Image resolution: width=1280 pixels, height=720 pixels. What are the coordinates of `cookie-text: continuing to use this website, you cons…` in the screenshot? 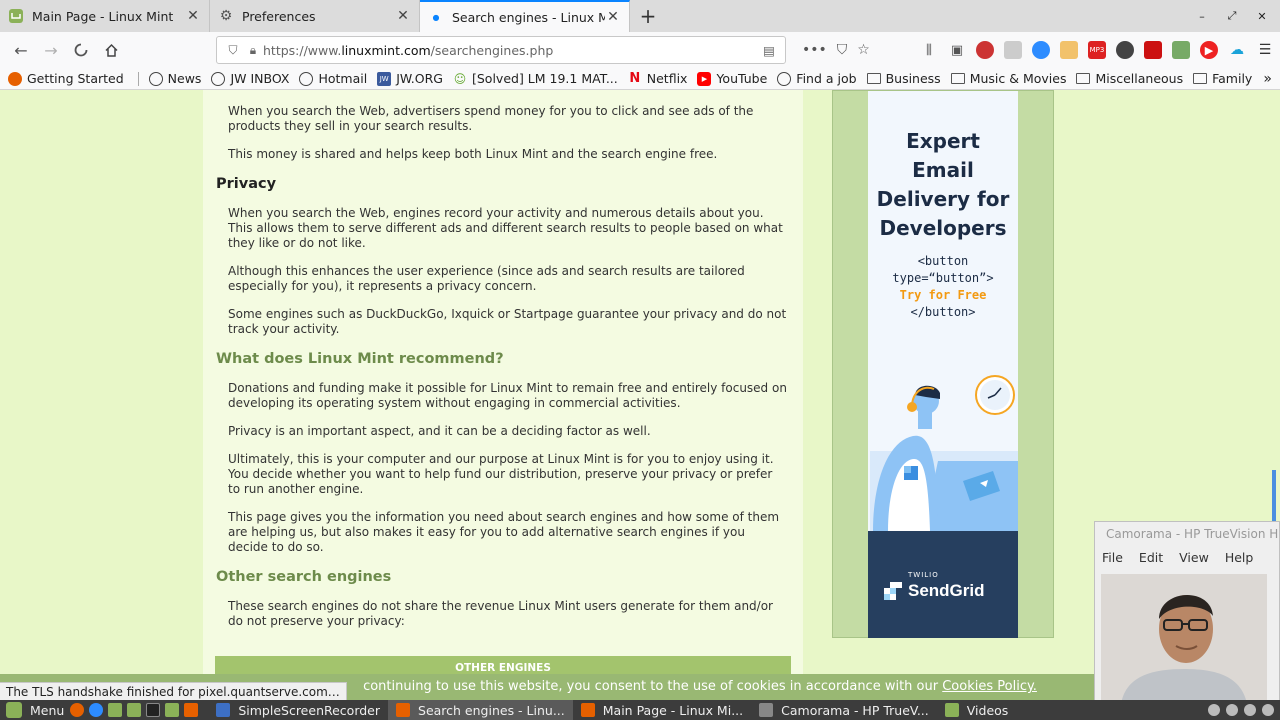 It's located at (651, 686).